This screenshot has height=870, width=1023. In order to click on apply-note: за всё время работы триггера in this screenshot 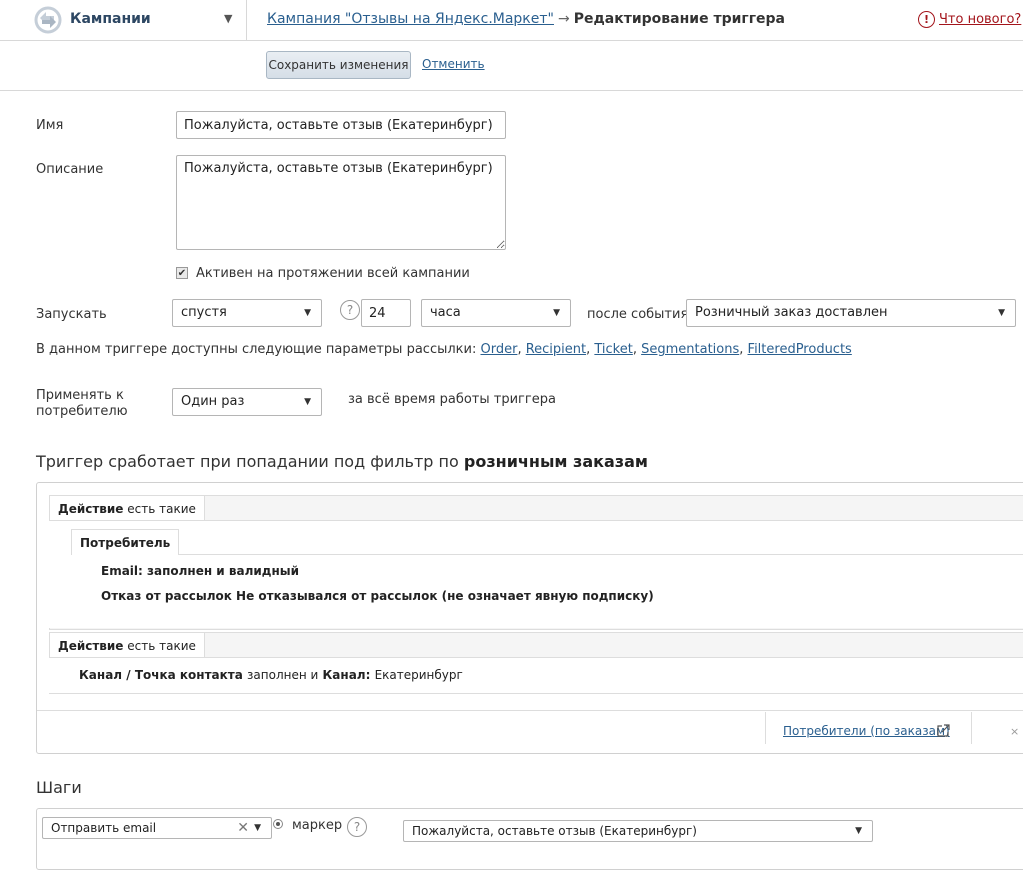, I will do `click(452, 399)`.